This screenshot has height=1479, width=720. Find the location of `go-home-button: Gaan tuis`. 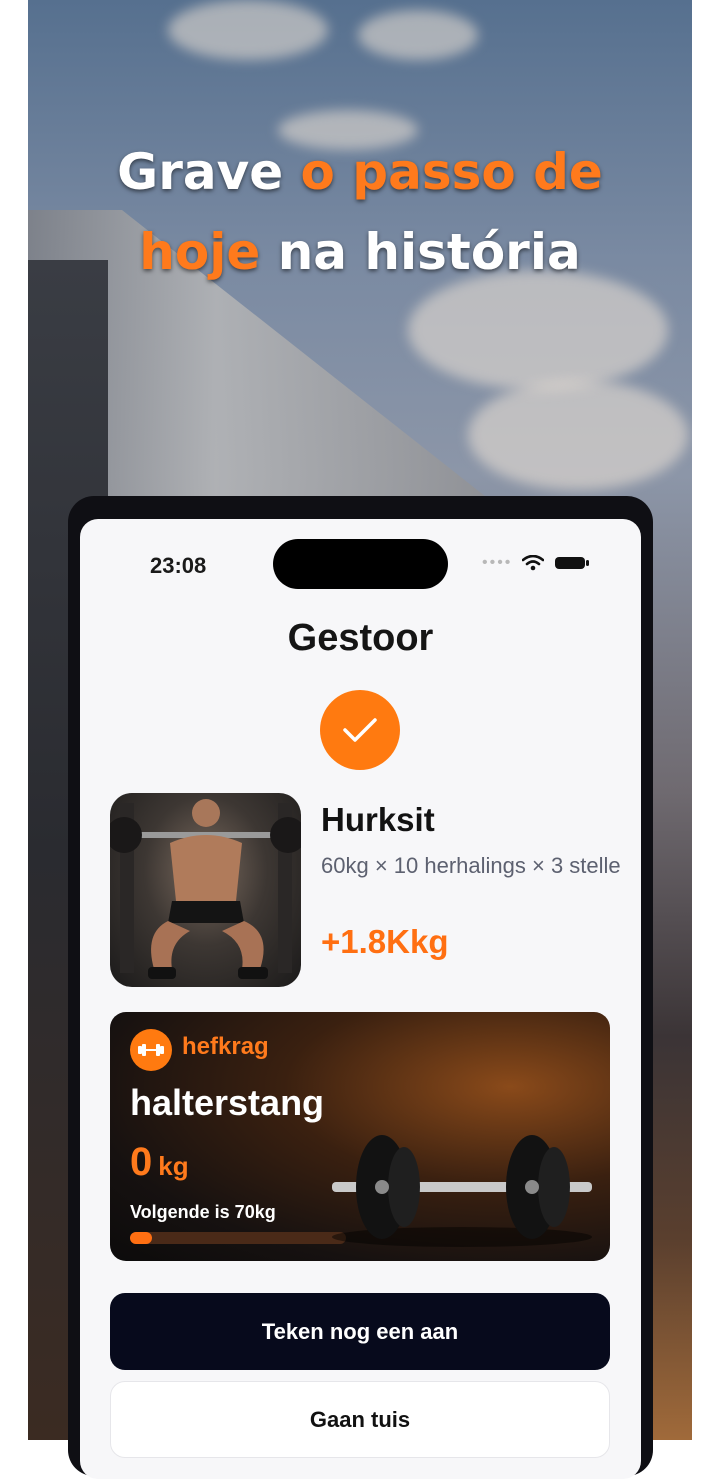

go-home-button: Gaan tuis is located at coordinates (360, 1419).